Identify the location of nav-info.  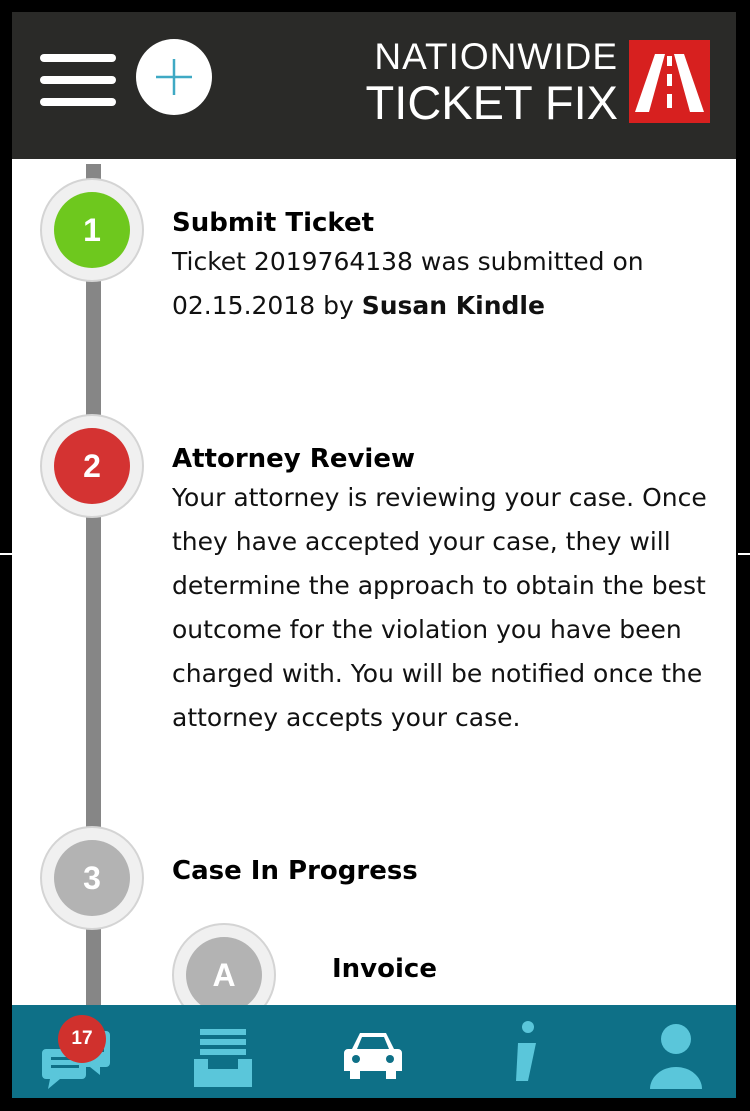
(526, 1051).